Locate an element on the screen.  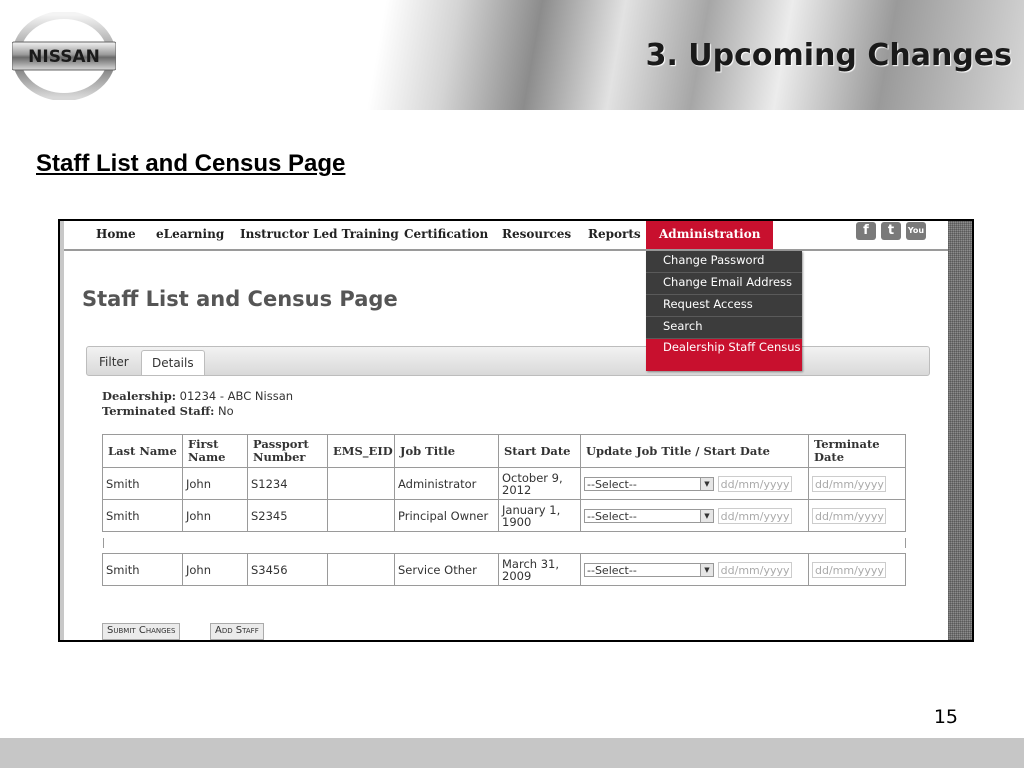
slide-subtitle: Staff List and Census Page is located at coordinates (191, 163).